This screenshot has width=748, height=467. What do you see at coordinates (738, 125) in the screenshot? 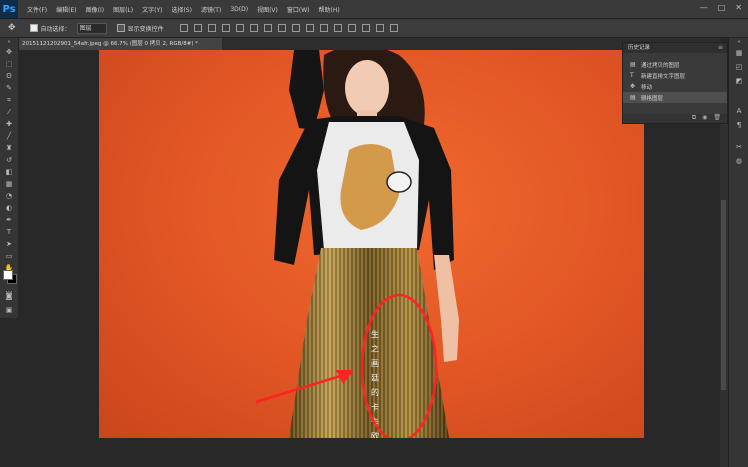
I see `paragraph-dock-icon: ¶` at bounding box center [738, 125].